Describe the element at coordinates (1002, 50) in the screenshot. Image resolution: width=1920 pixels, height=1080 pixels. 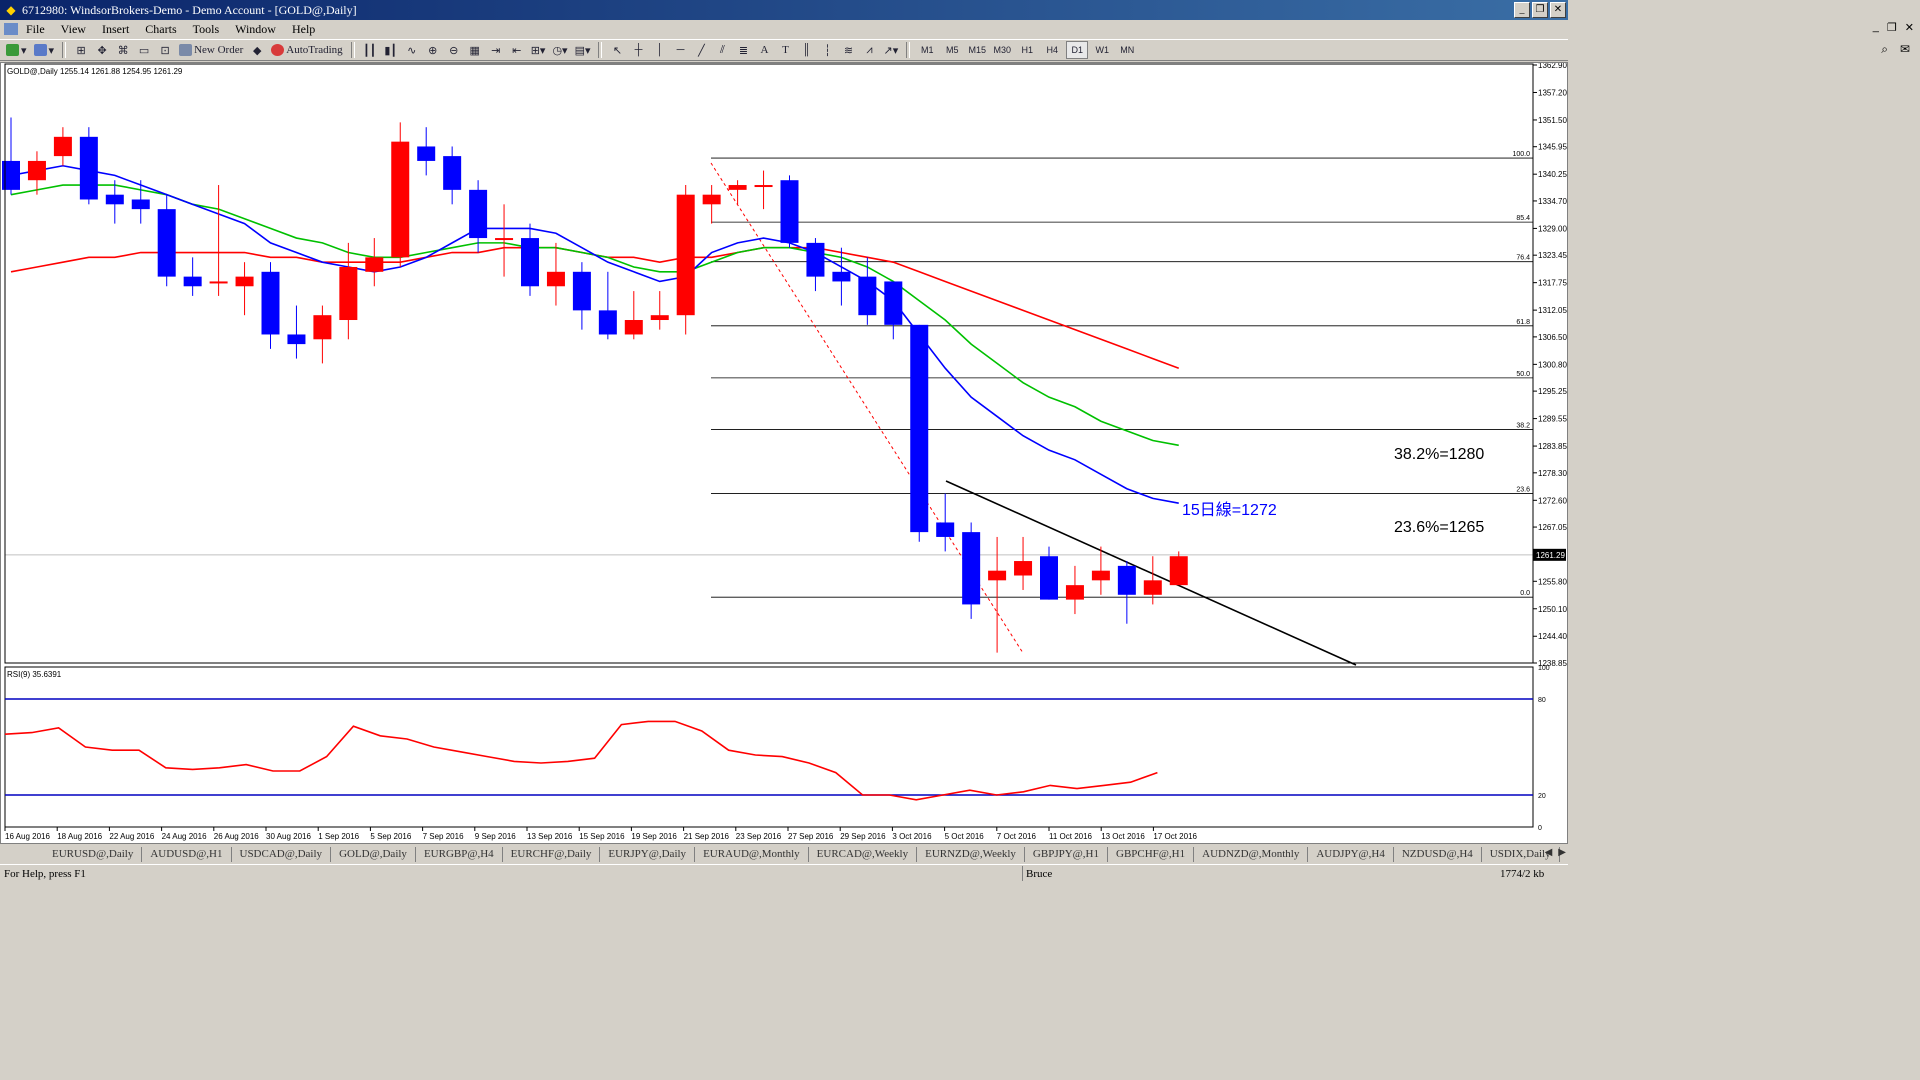
I see `timeframe-m30: M30` at that location.